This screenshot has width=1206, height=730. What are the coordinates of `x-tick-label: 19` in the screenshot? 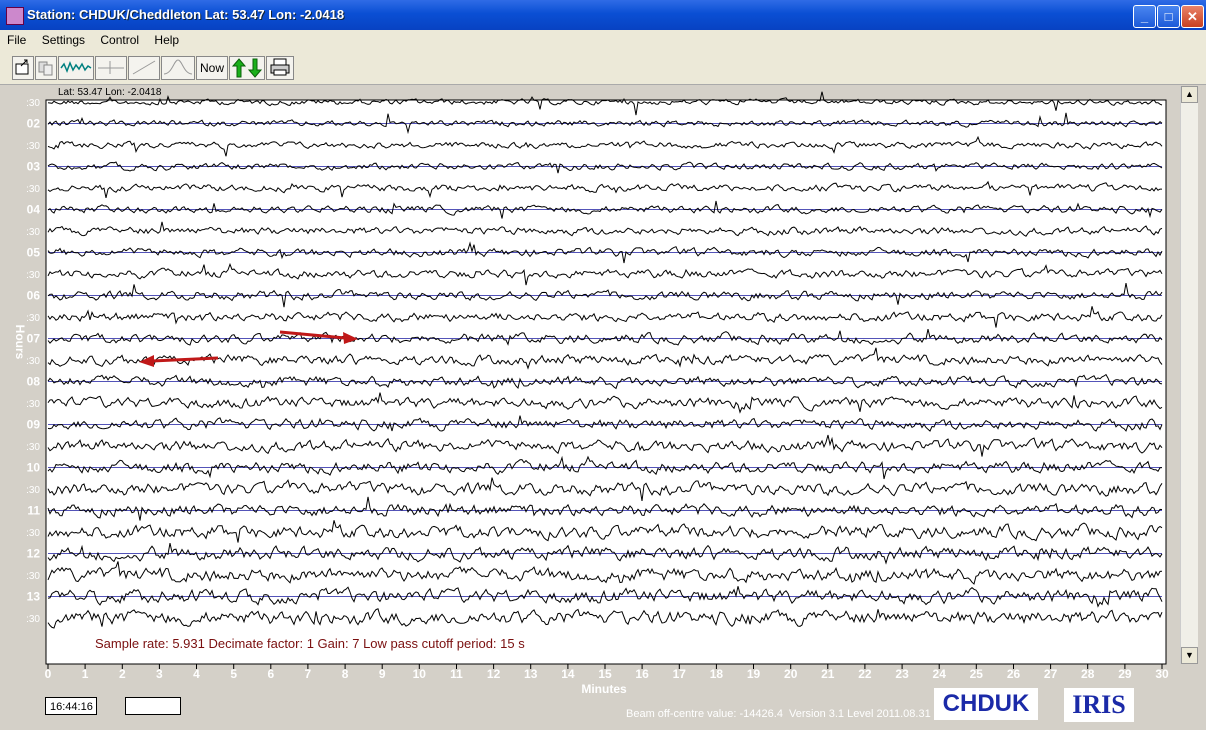 It's located at (754, 674).